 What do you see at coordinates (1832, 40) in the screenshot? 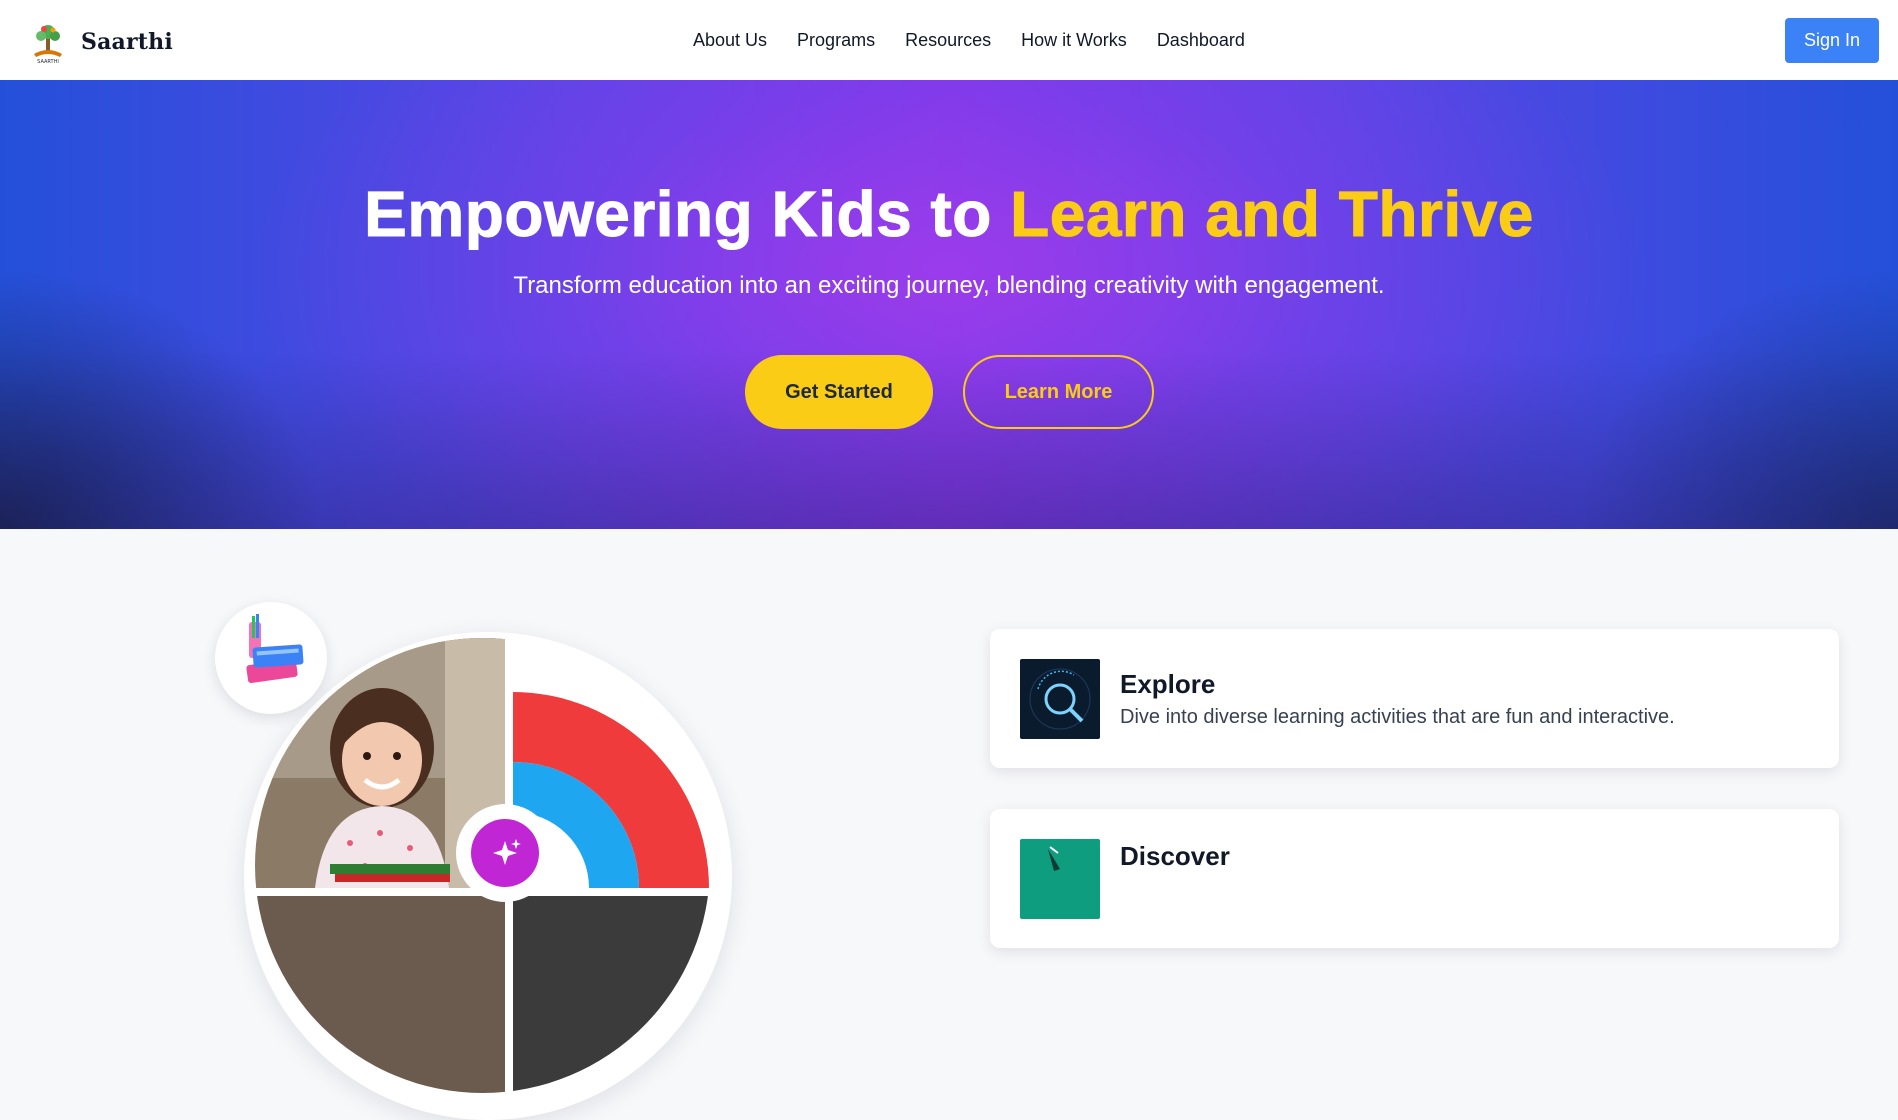
I see `sign-in-button: Sign In` at bounding box center [1832, 40].